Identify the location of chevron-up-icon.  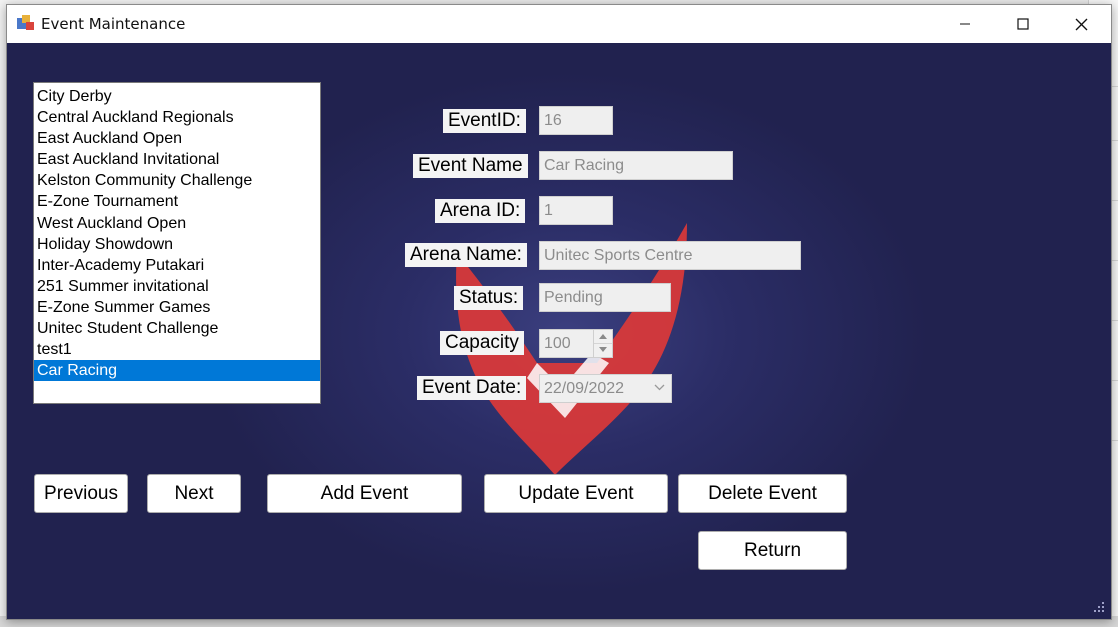
(603, 336).